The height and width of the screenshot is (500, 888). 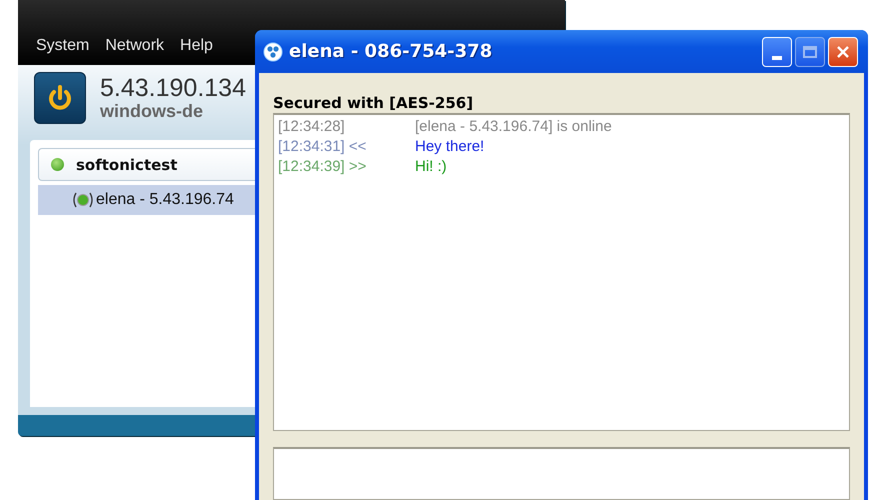 I want to click on menu-item: System, so click(x=63, y=46).